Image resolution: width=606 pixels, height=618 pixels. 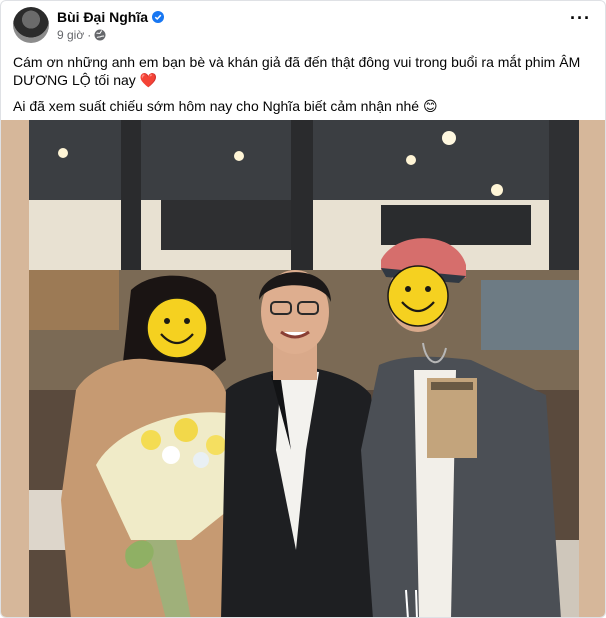 What do you see at coordinates (70, 35) in the screenshot?
I see `post-time: 9 giờ` at bounding box center [70, 35].